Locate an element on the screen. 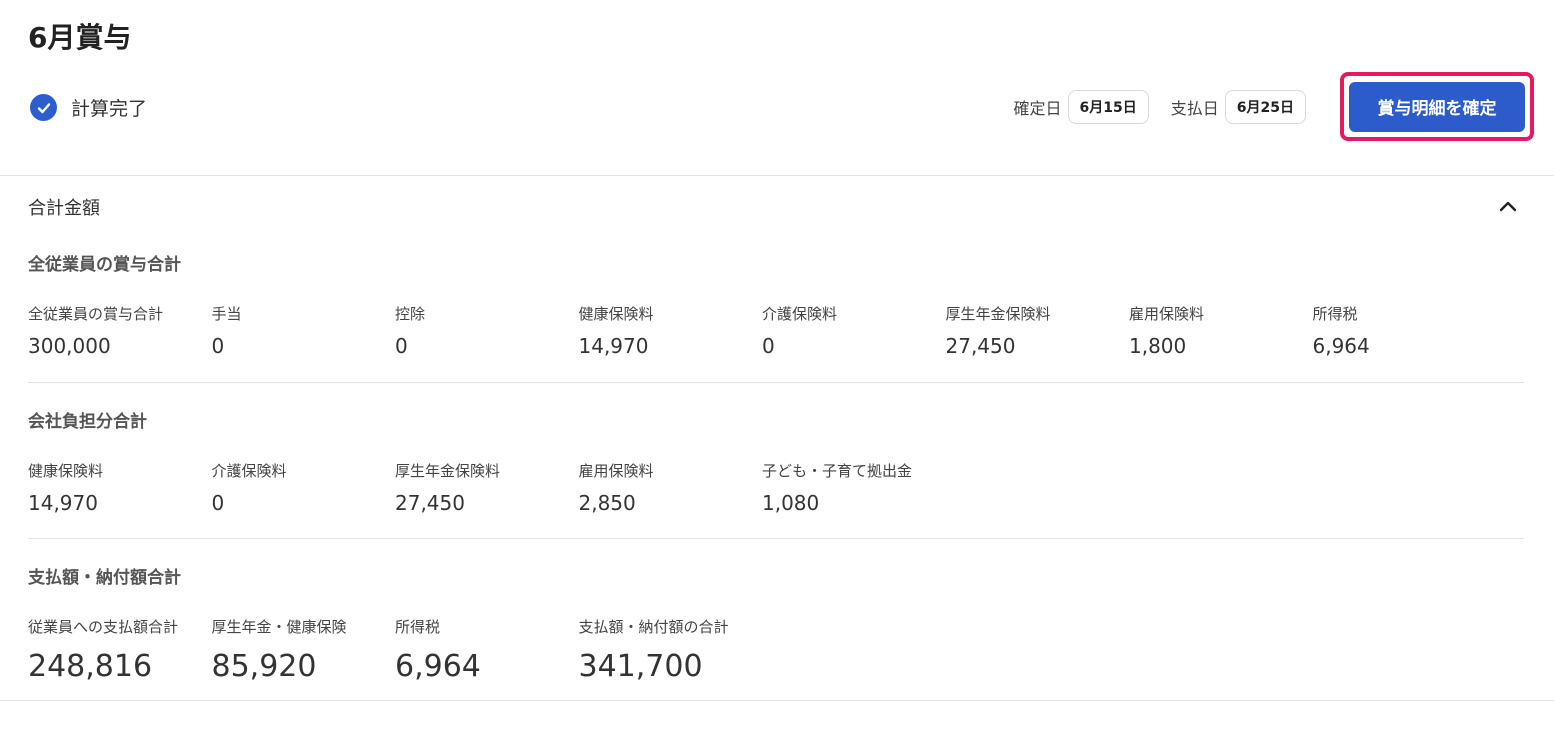 This screenshot has width=1554, height=736. totals-section-header: 合計金額 is located at coordinates (64, 208).